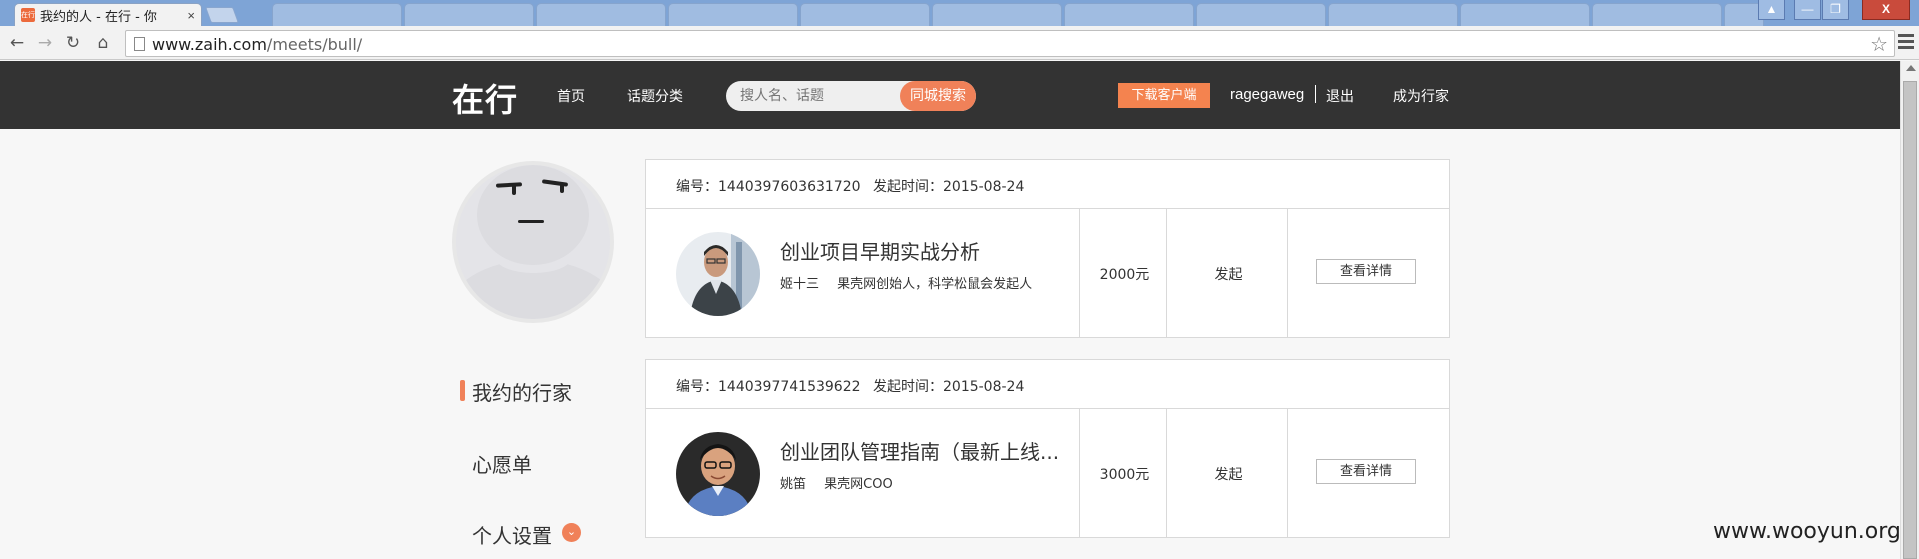 This screenshot has height=559, width=1919. I want to click on scroll-up-icon, so click(1911, 68).